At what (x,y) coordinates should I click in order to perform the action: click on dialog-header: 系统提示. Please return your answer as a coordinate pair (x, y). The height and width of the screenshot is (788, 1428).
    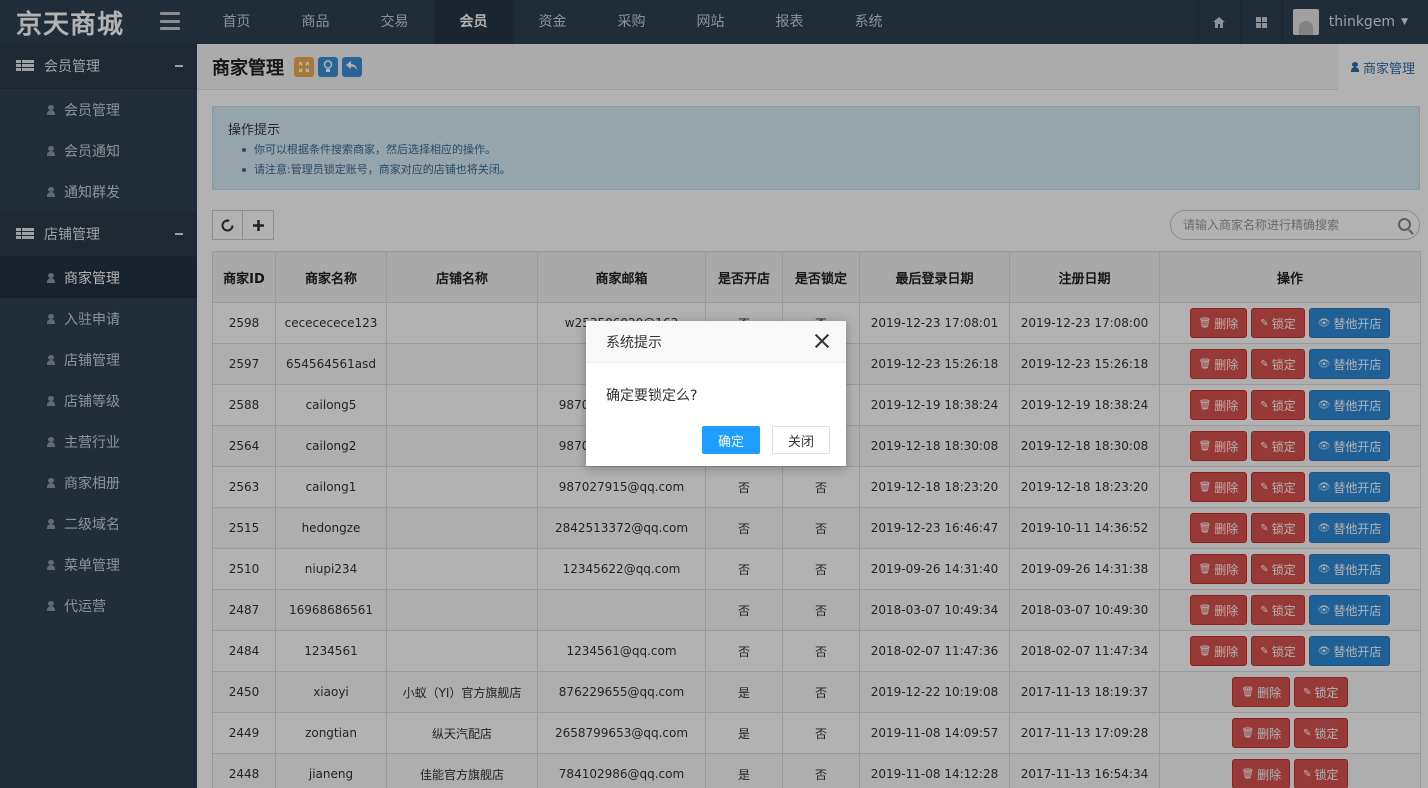
    Looking at the image, I should click on (716, 342).